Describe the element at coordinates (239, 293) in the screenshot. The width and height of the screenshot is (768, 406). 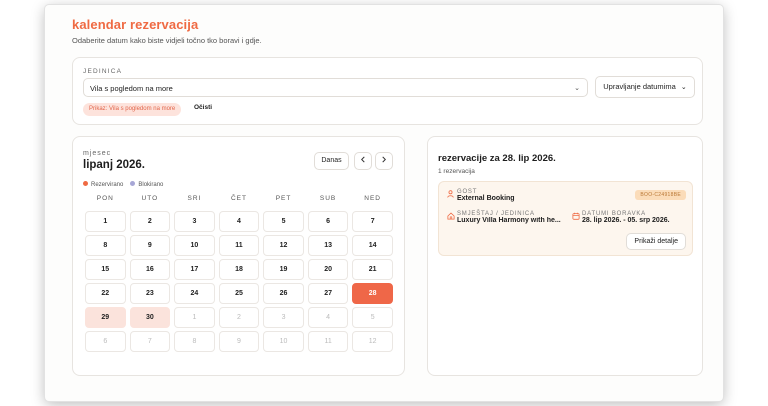
I see `calendar-day: 25` at that location.